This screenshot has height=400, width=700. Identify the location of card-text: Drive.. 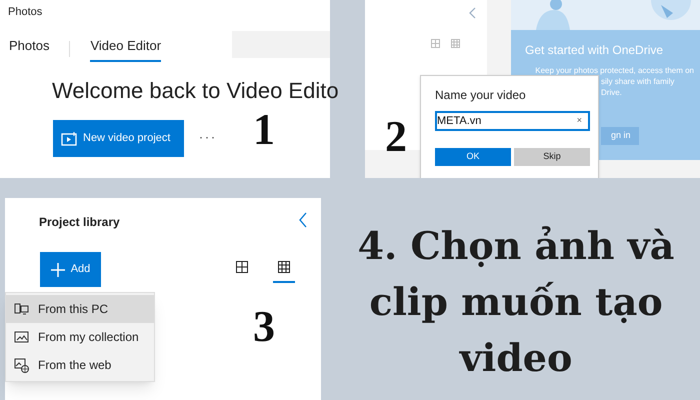
(611, 93).